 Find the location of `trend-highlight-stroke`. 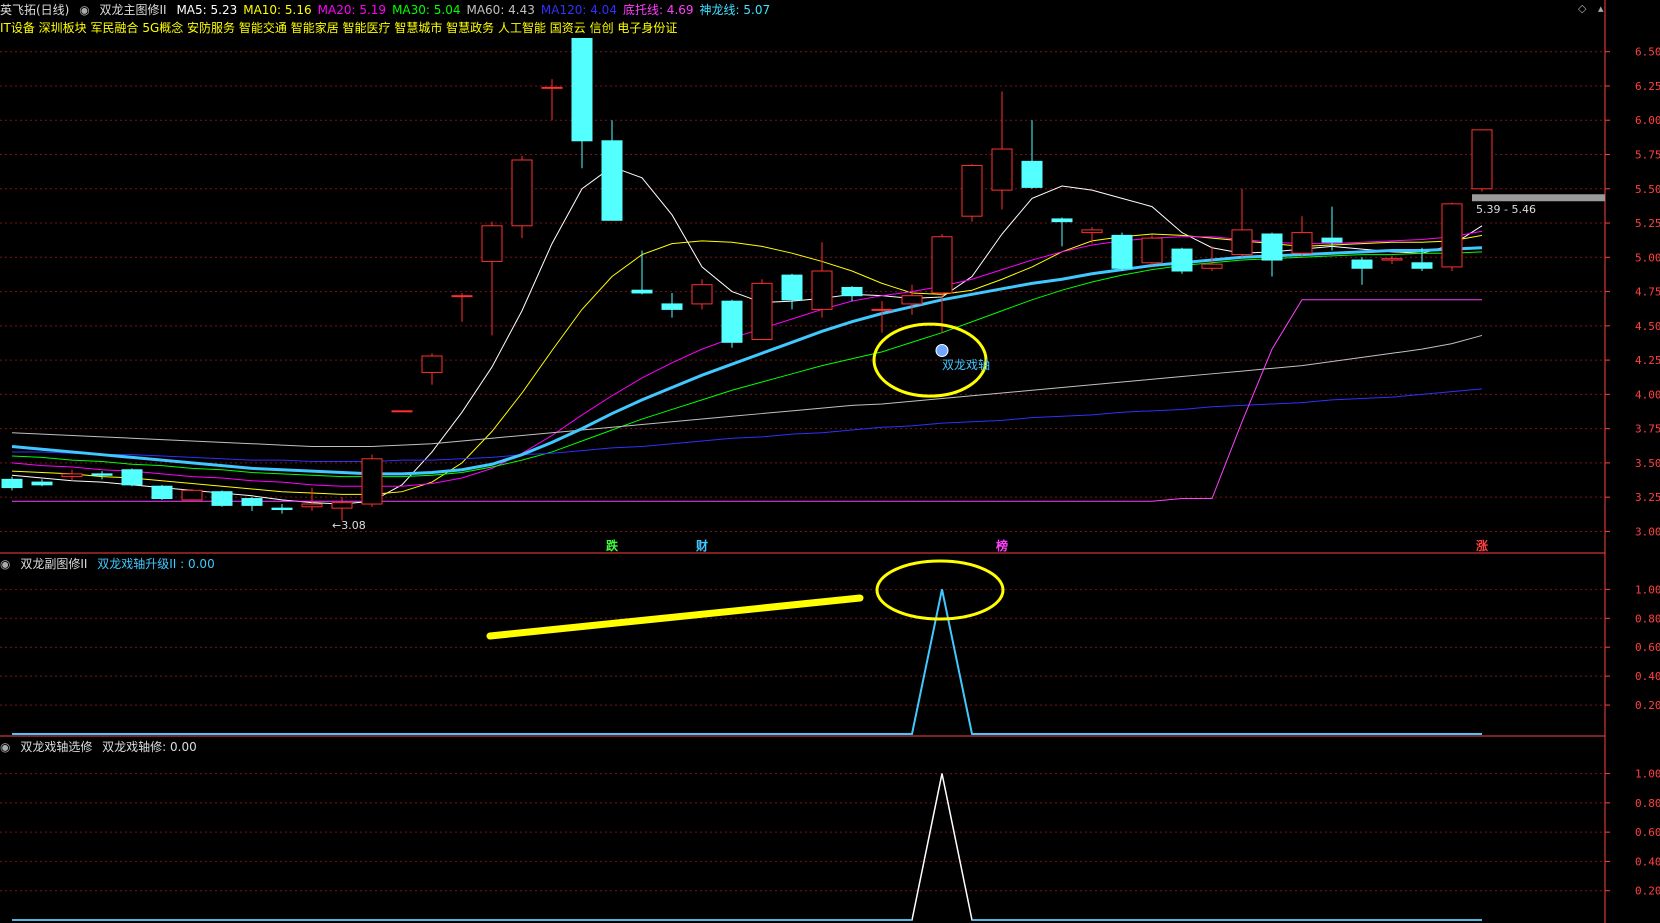

trend-highlight-stroke is located at coordinates (675, 617).